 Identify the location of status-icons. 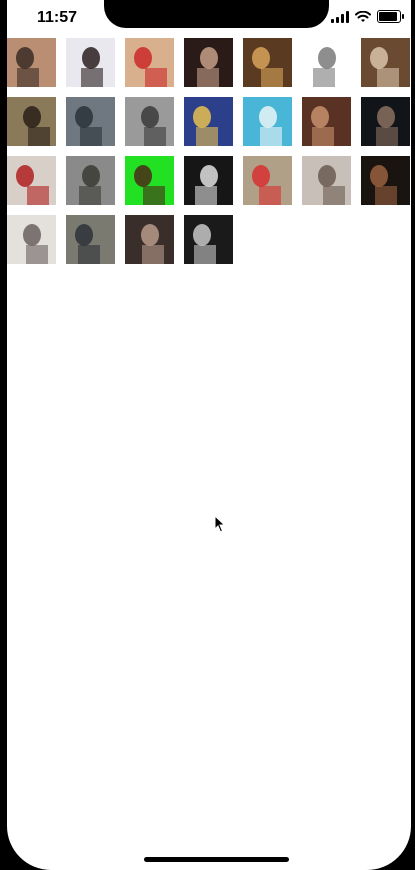
(367, 16).